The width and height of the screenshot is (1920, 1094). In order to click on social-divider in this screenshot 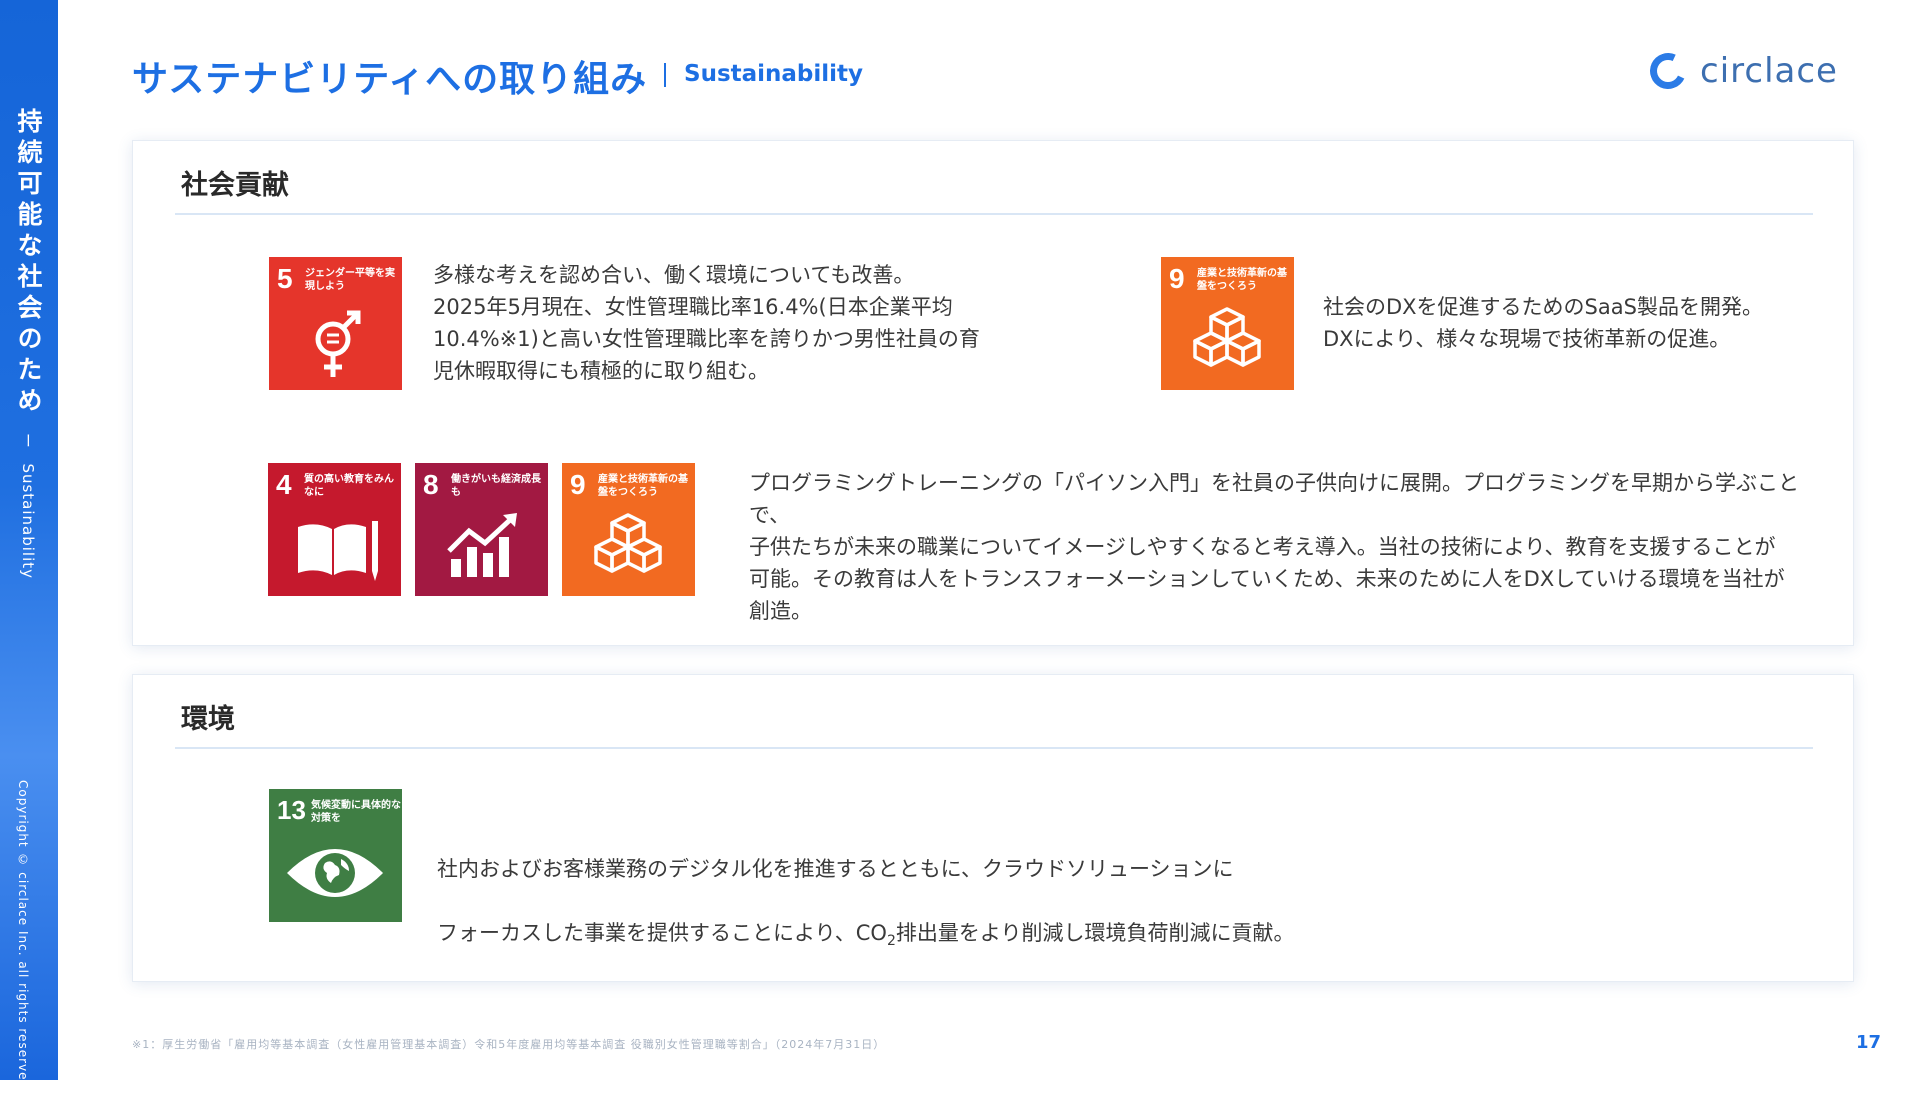, I will do `click(994, 214)`.